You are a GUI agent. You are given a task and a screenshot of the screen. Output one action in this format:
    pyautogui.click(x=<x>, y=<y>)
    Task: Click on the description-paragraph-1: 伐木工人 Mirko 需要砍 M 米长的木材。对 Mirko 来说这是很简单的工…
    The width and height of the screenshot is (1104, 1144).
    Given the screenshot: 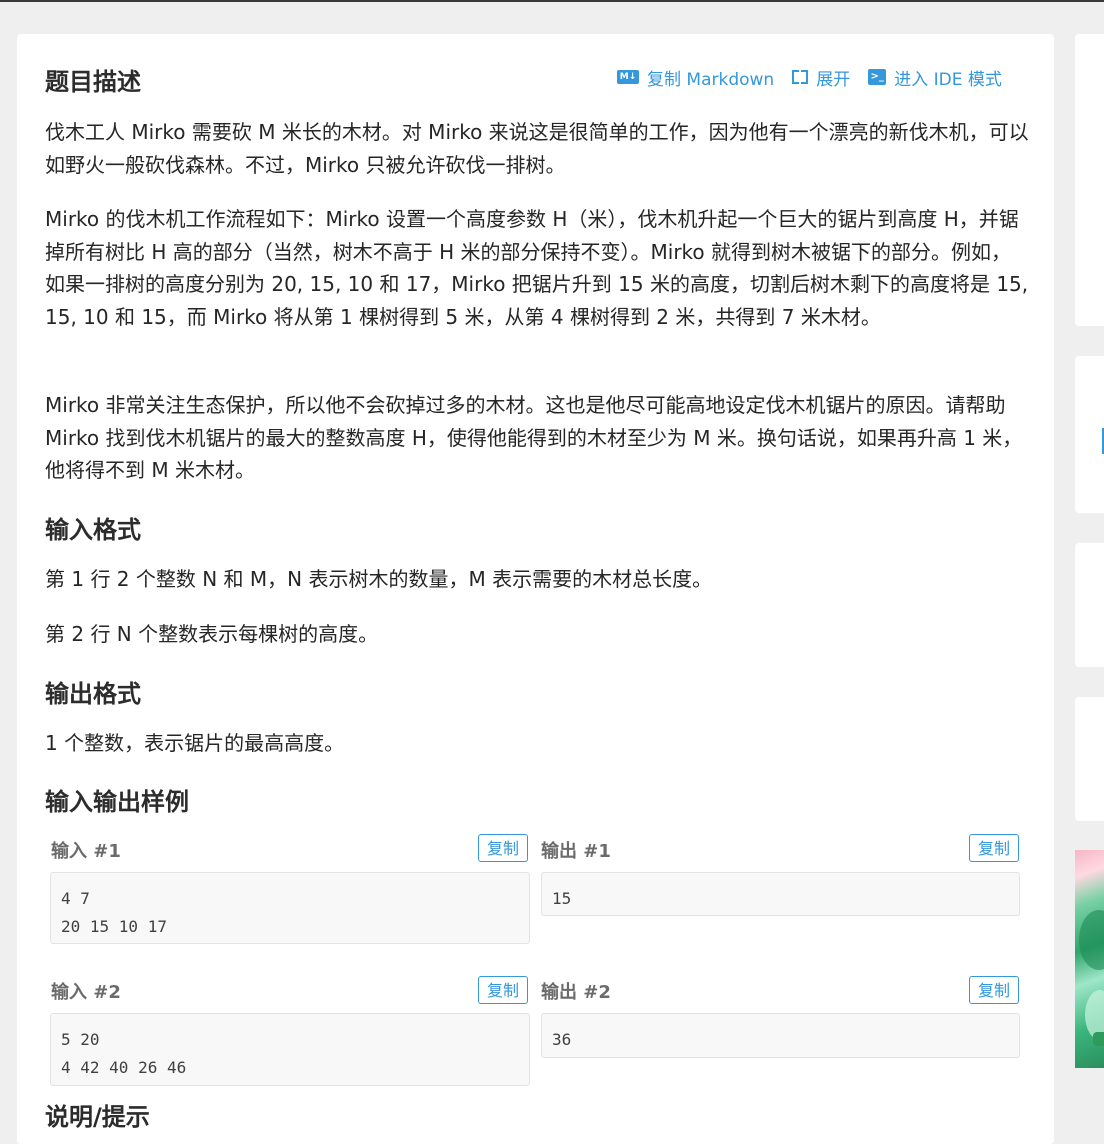 What is the action you would take?
    pyautogui.click(x=537, y=148)
    